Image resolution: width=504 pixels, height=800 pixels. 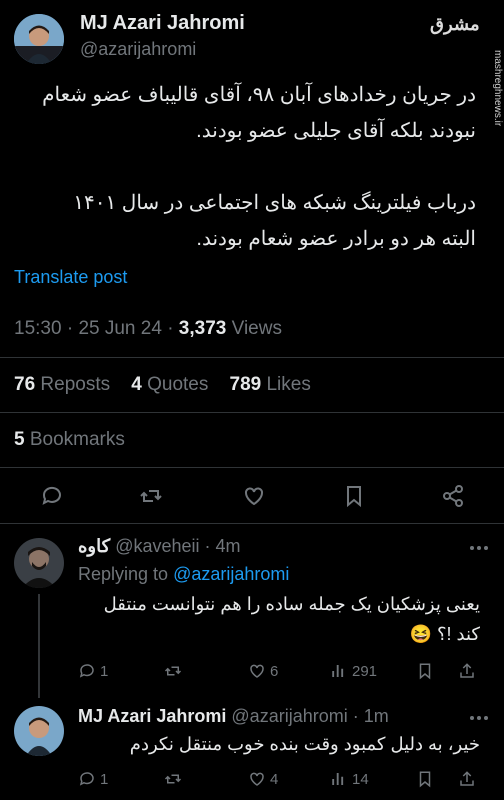 What do you see at coordinates (77, 439) in the screenshot?
I see `bookmarks-label: Bookmarks` at bounding box center [77, 439].